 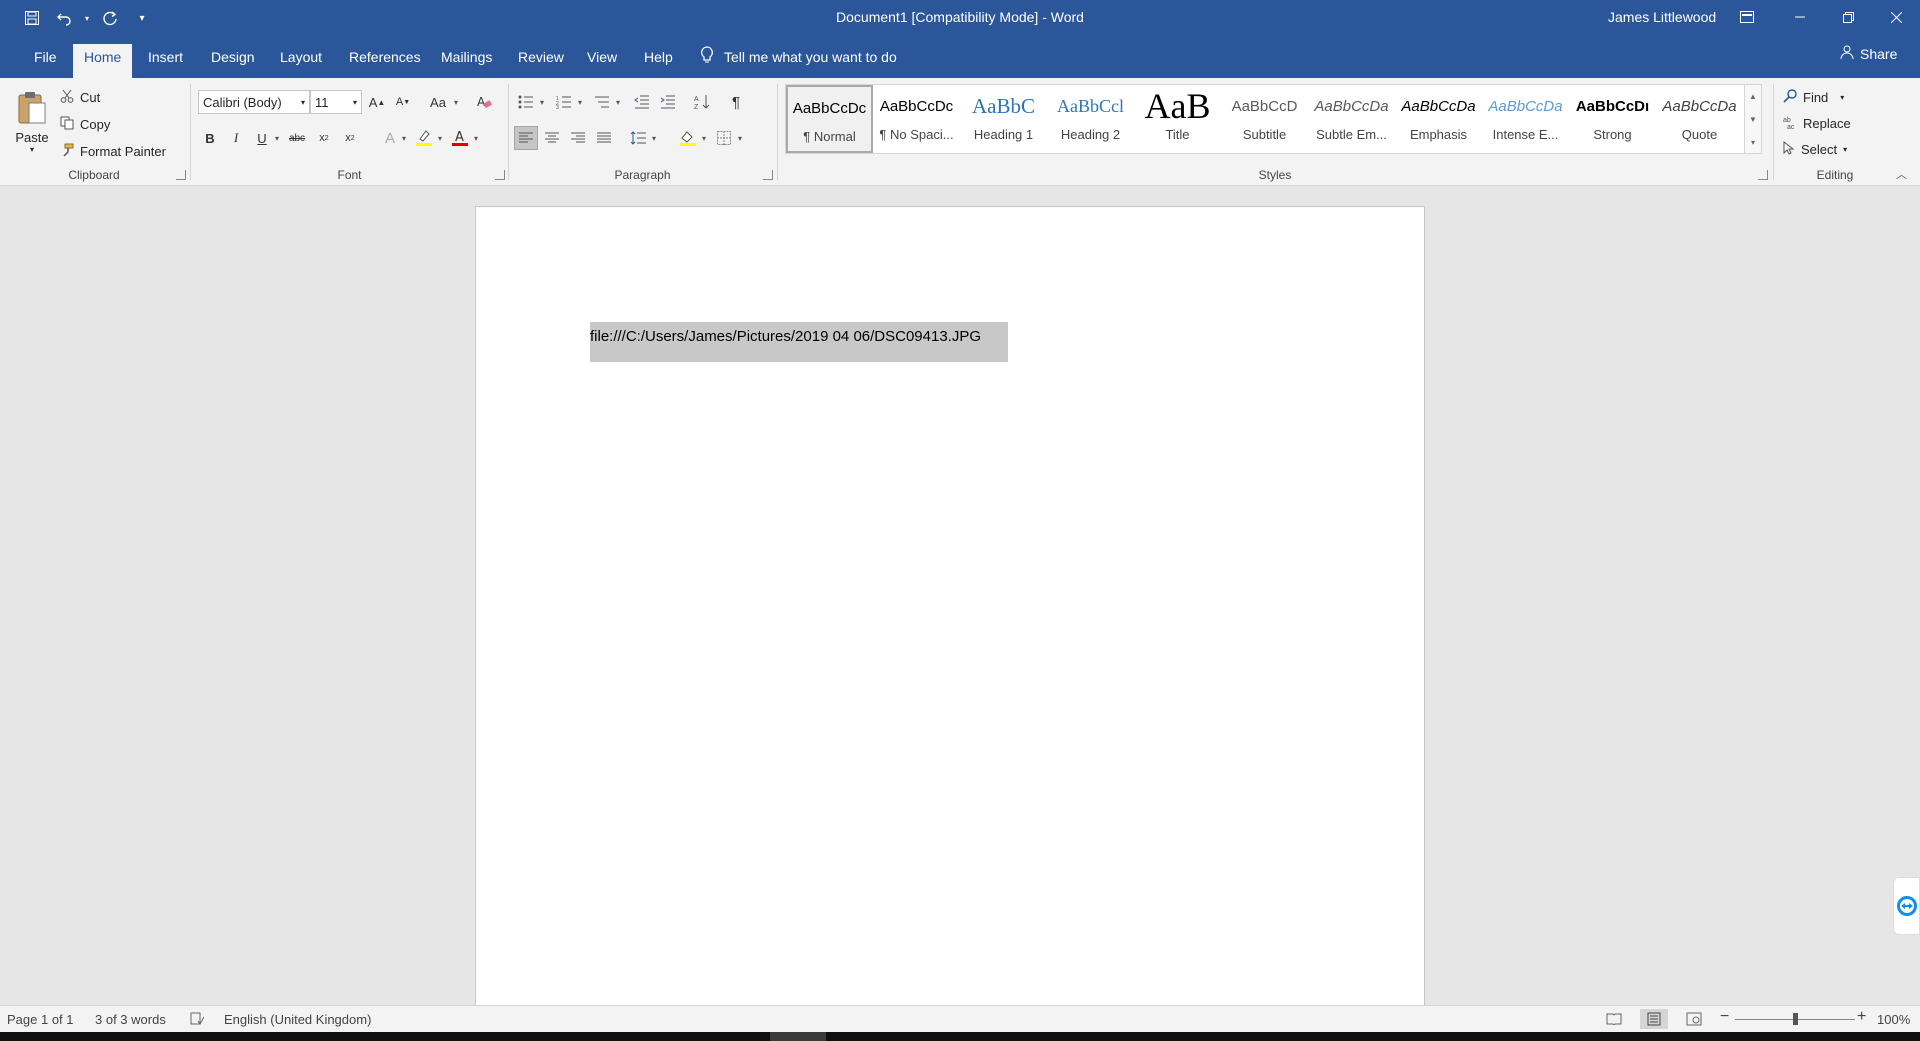 I want to click on tell-me-search: Tell me what you want to do, so click(x=798, y=56).